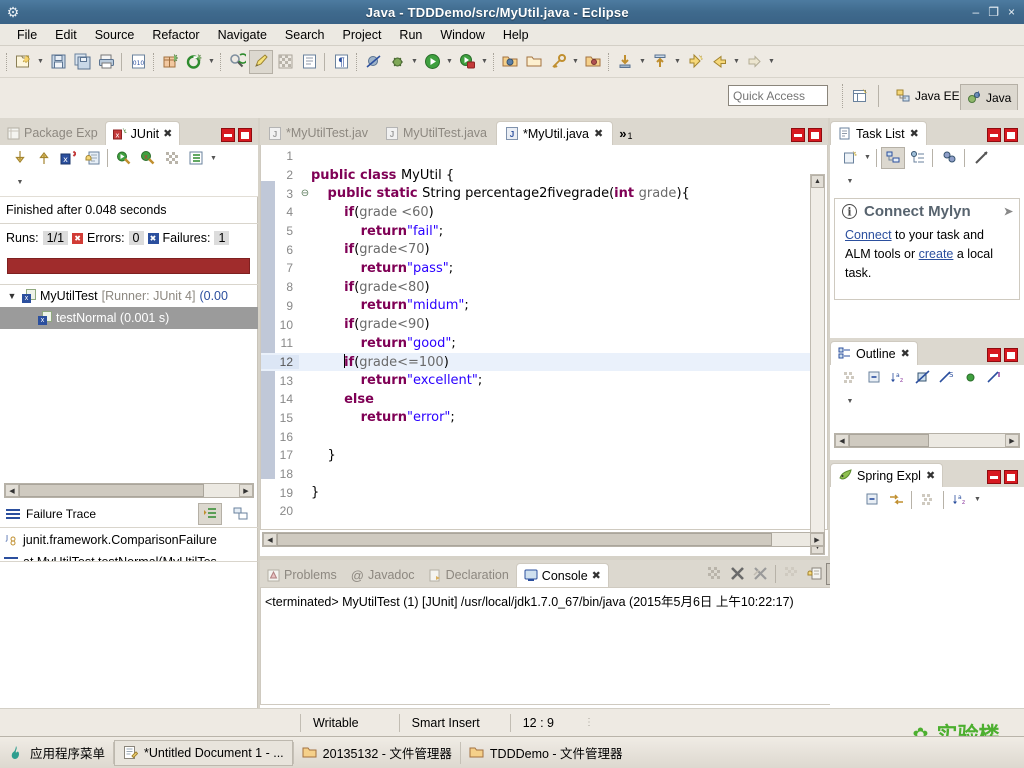 The width and height of the screenshot is (1024, 768). Describe the element at coordinates (896, 500) in the screenshot. I see `link-with-editor-icon` at that location.